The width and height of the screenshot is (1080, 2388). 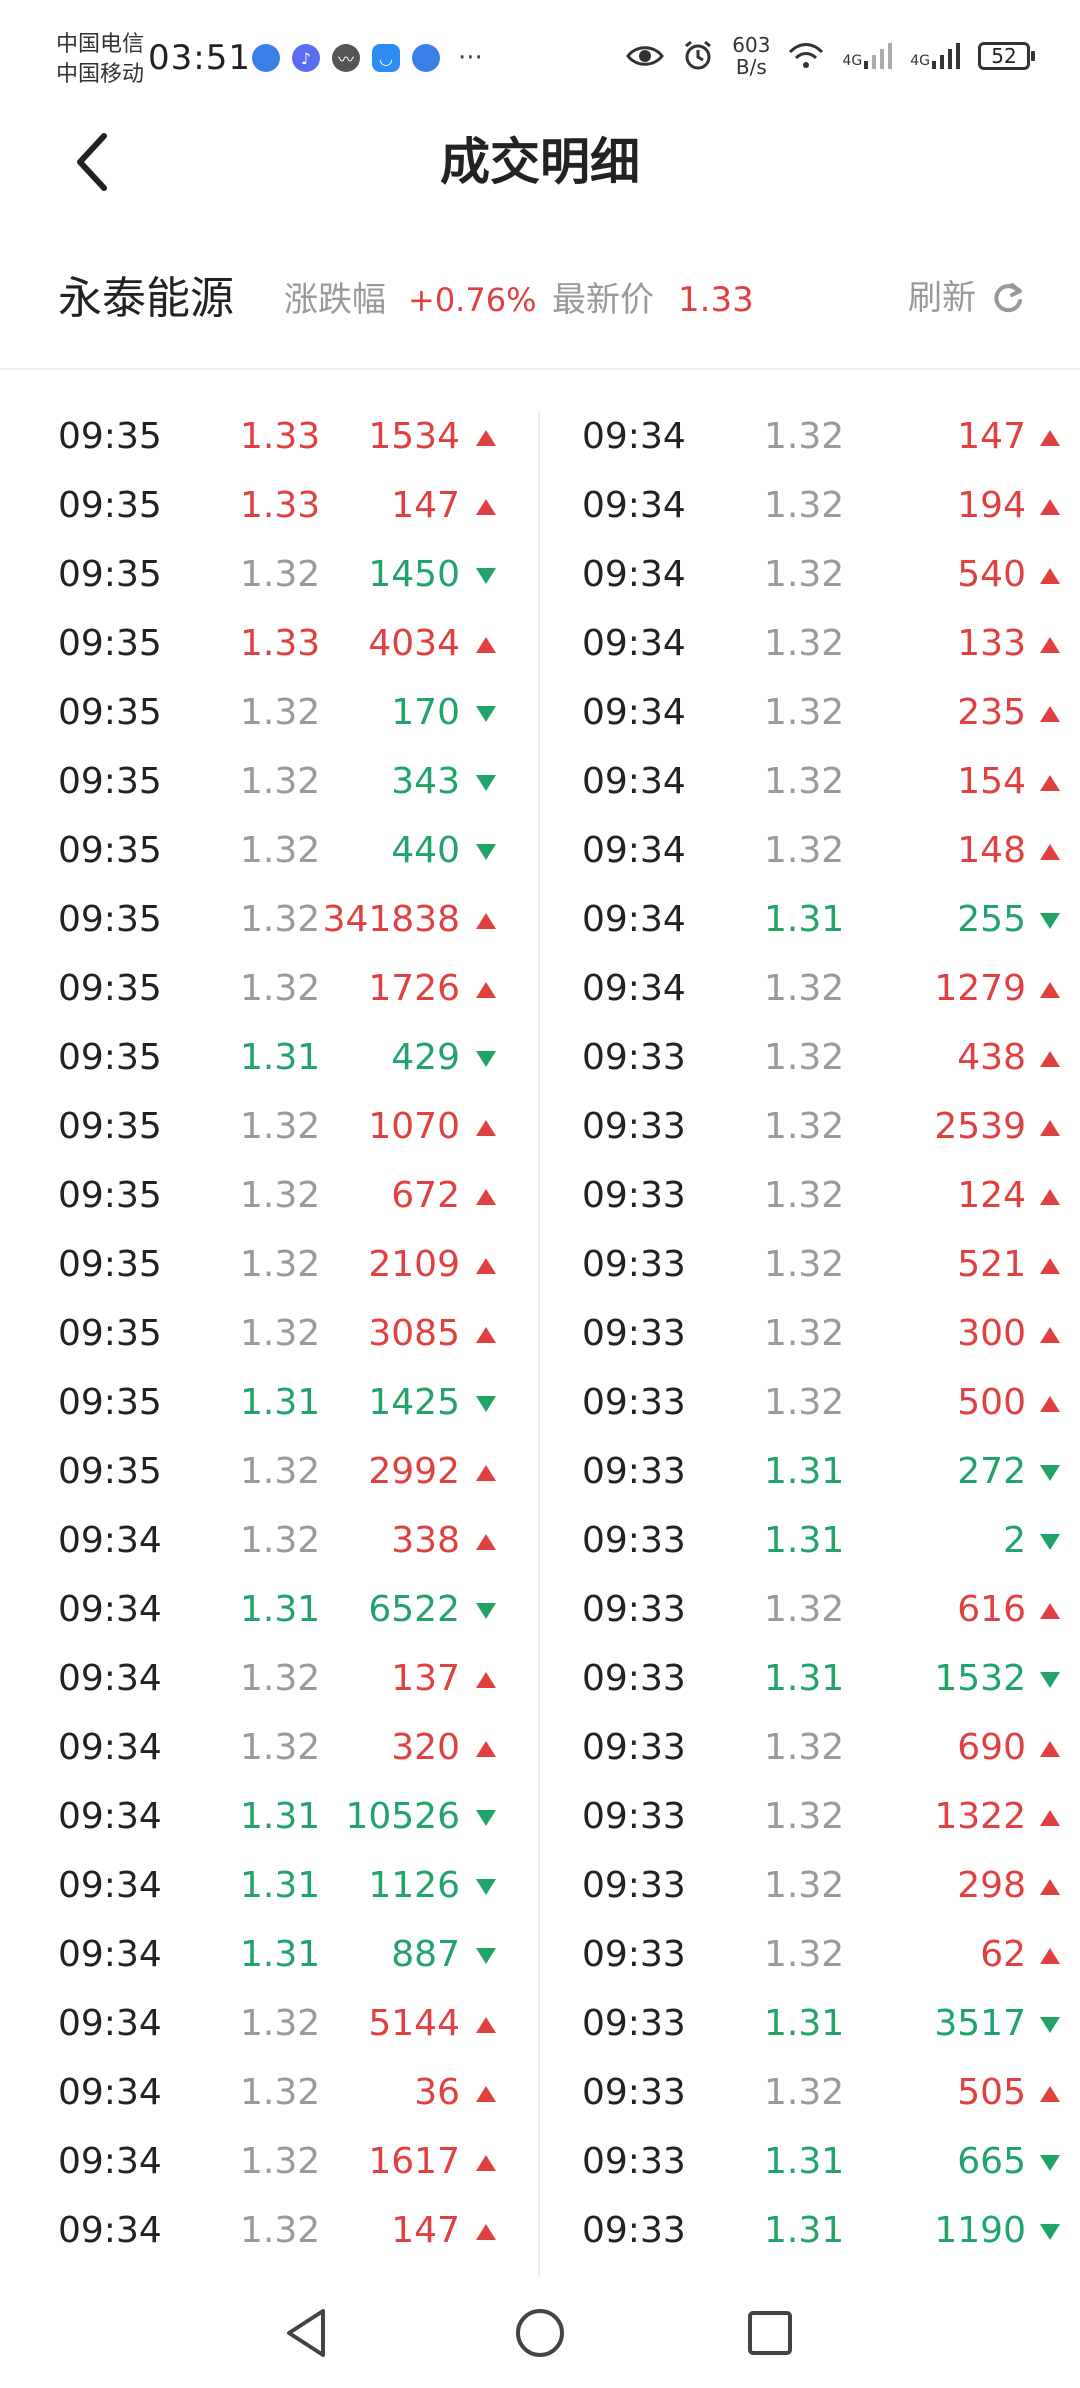 I want to click on store-app-icon: ◡, so click(x=386, y=58).